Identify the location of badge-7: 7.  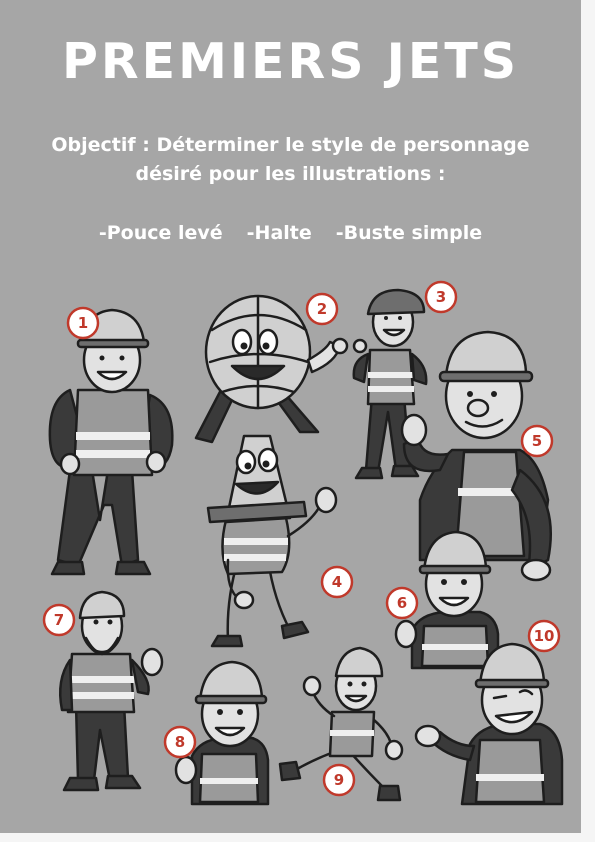
(59, 620).